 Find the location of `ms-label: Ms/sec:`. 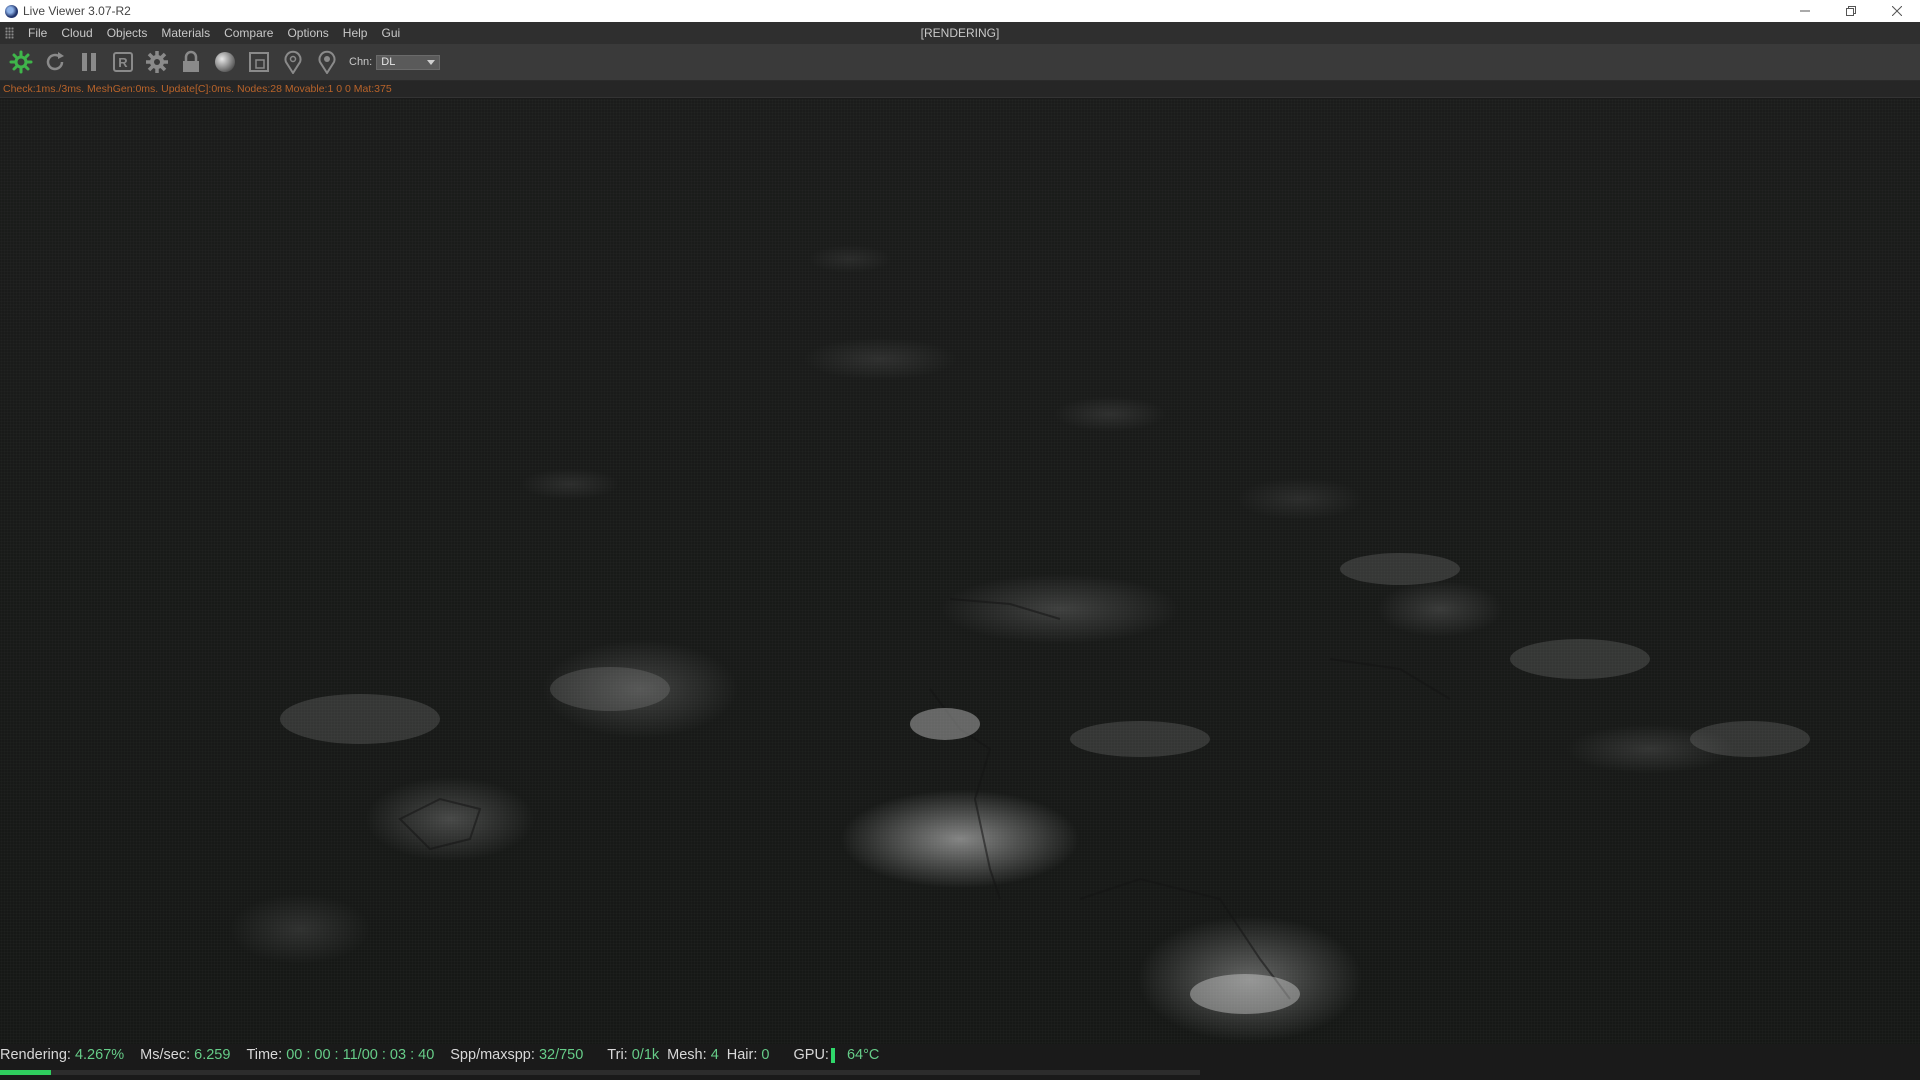

ms-label: Ms/sec: is located at coordinates (165, 1055).